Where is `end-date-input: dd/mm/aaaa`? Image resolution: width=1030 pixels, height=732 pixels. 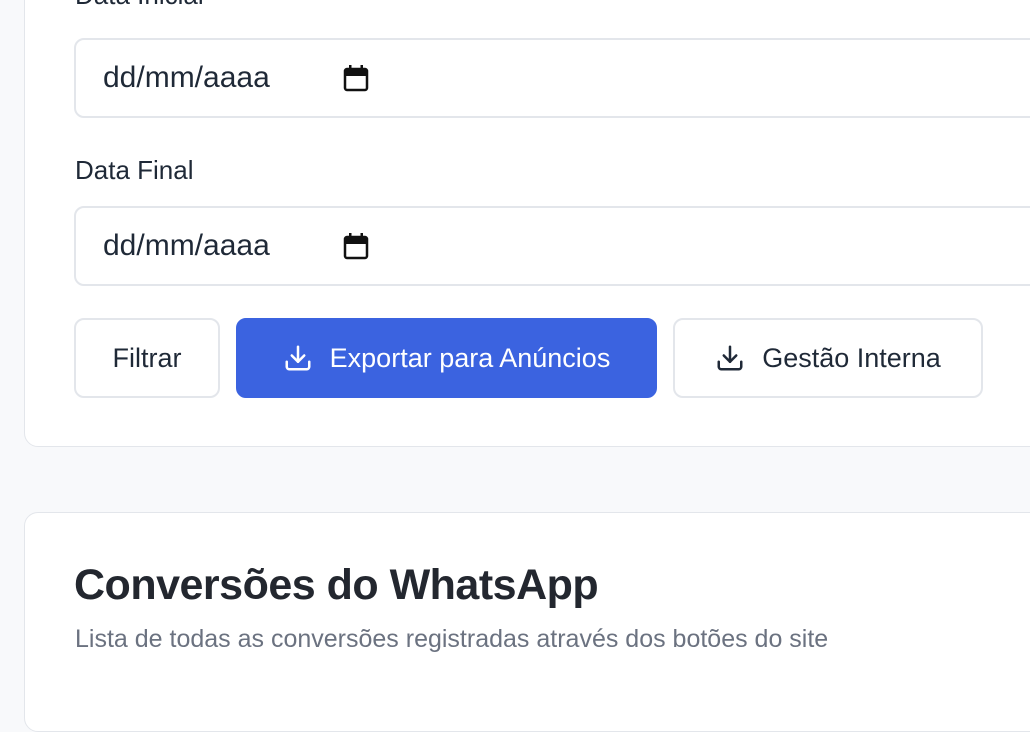
end-date-input: dd/mm/aaaa is located at coordinates (552, 246).